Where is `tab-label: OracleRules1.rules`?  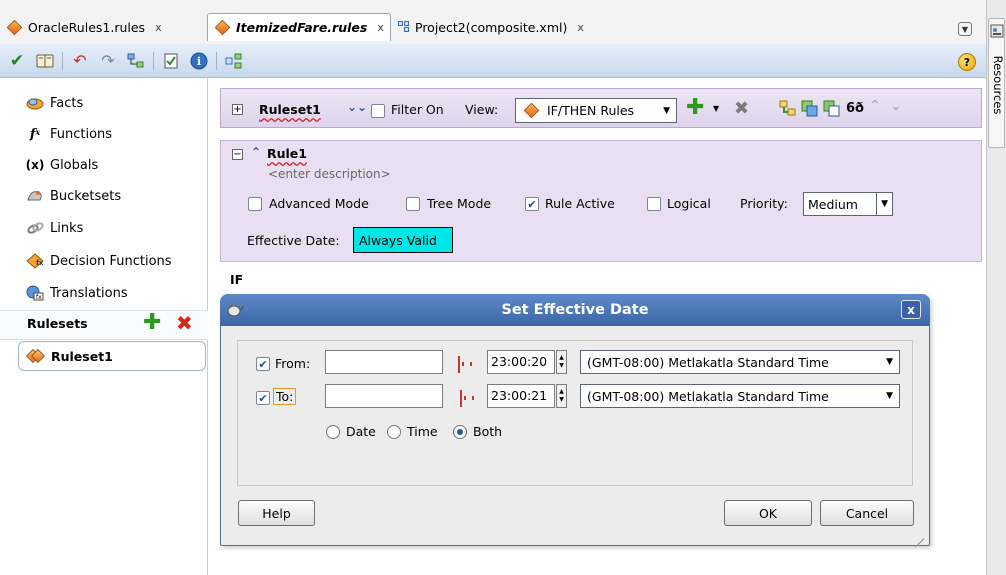 tab-label: OracleRules1.rules is located at coordinates (87, 27).